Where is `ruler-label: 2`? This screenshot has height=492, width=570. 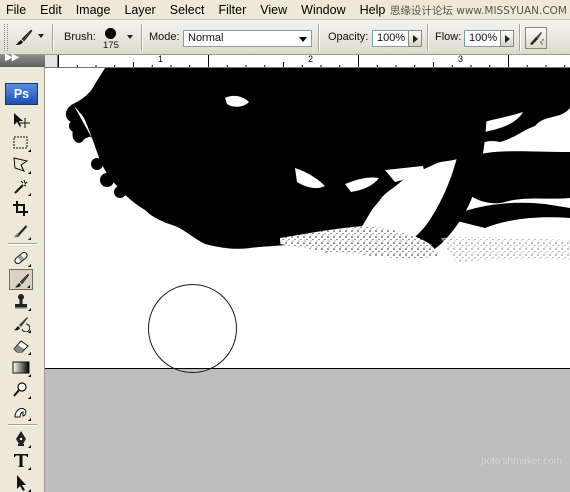 ruler-label: 2 is located at coordinates (311, 59).